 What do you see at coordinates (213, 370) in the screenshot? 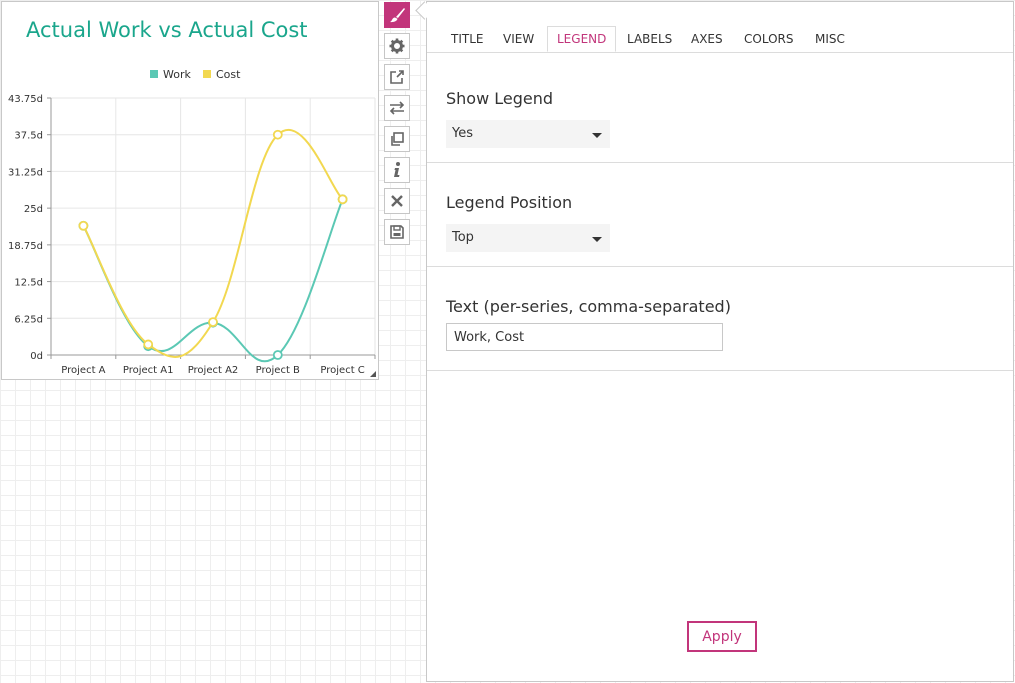
I see `x-tick-label: Project A2` at bounding box center [213, 370].